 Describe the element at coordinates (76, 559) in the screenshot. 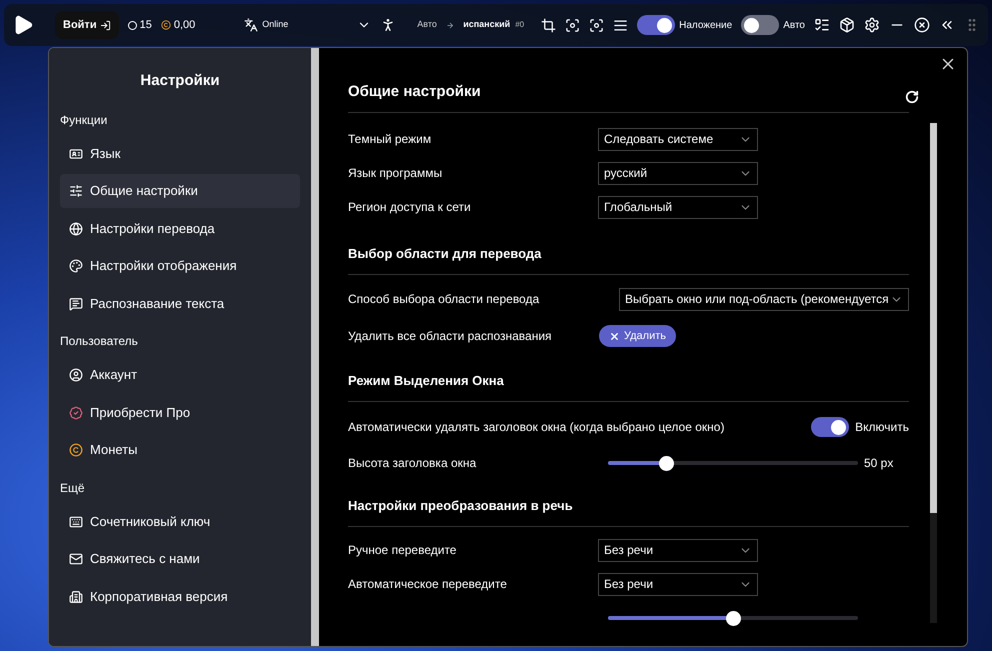

I see `mail-icon` at that location.